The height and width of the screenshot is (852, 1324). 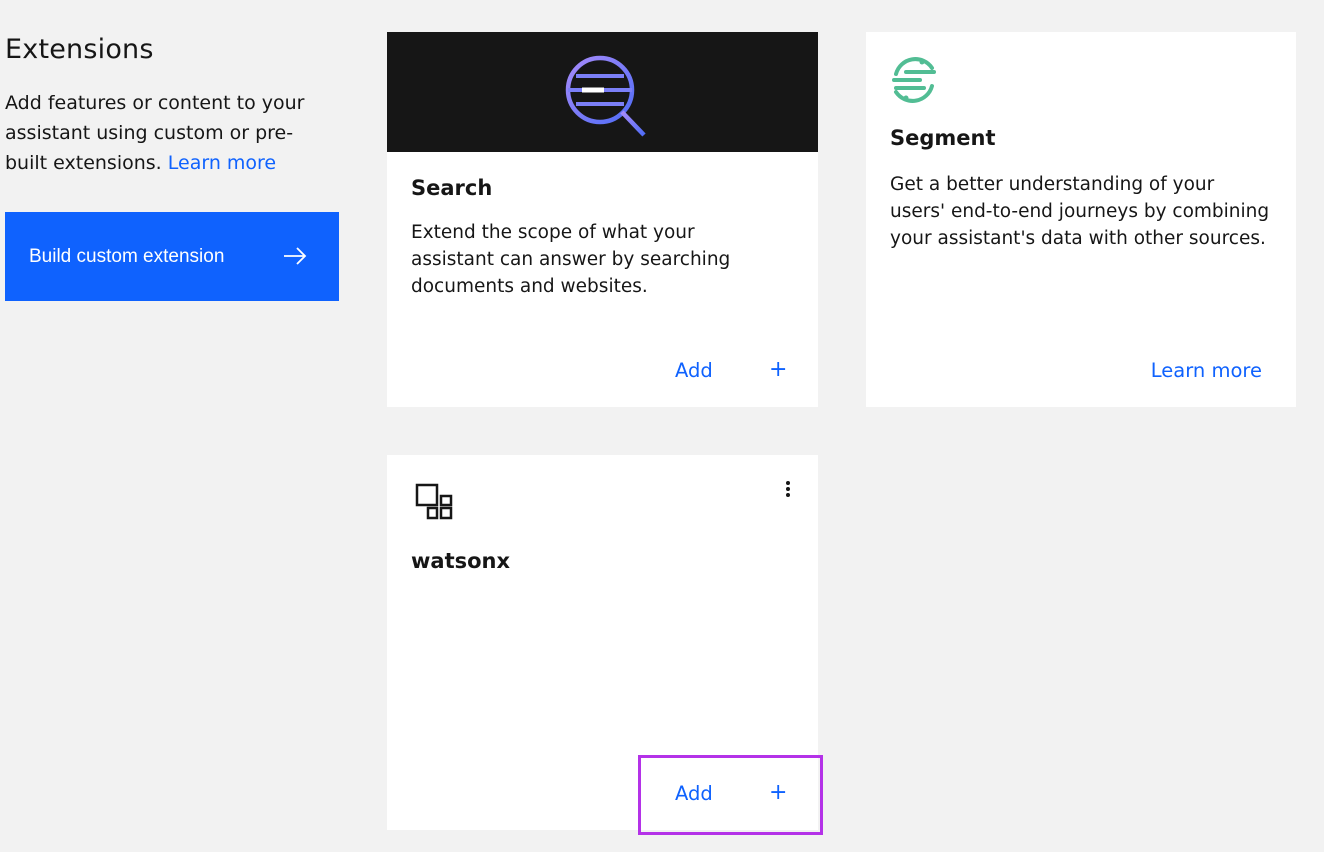 I want to click on search-banner, so click(x=602, y=92).